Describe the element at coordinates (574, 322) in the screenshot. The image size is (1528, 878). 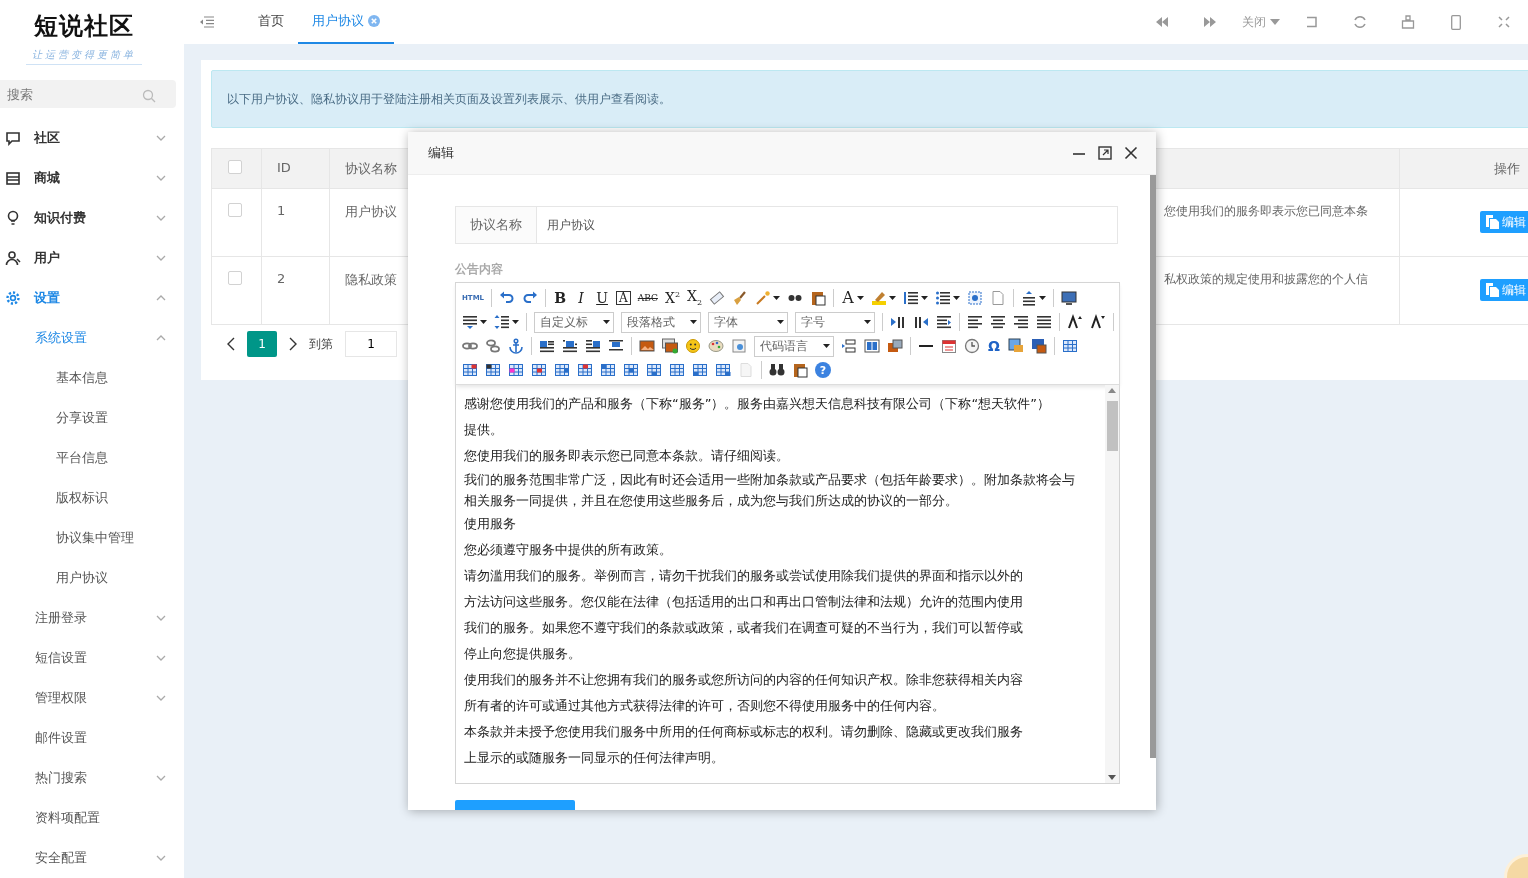
I see `dropdown: 自定义标` at that location.